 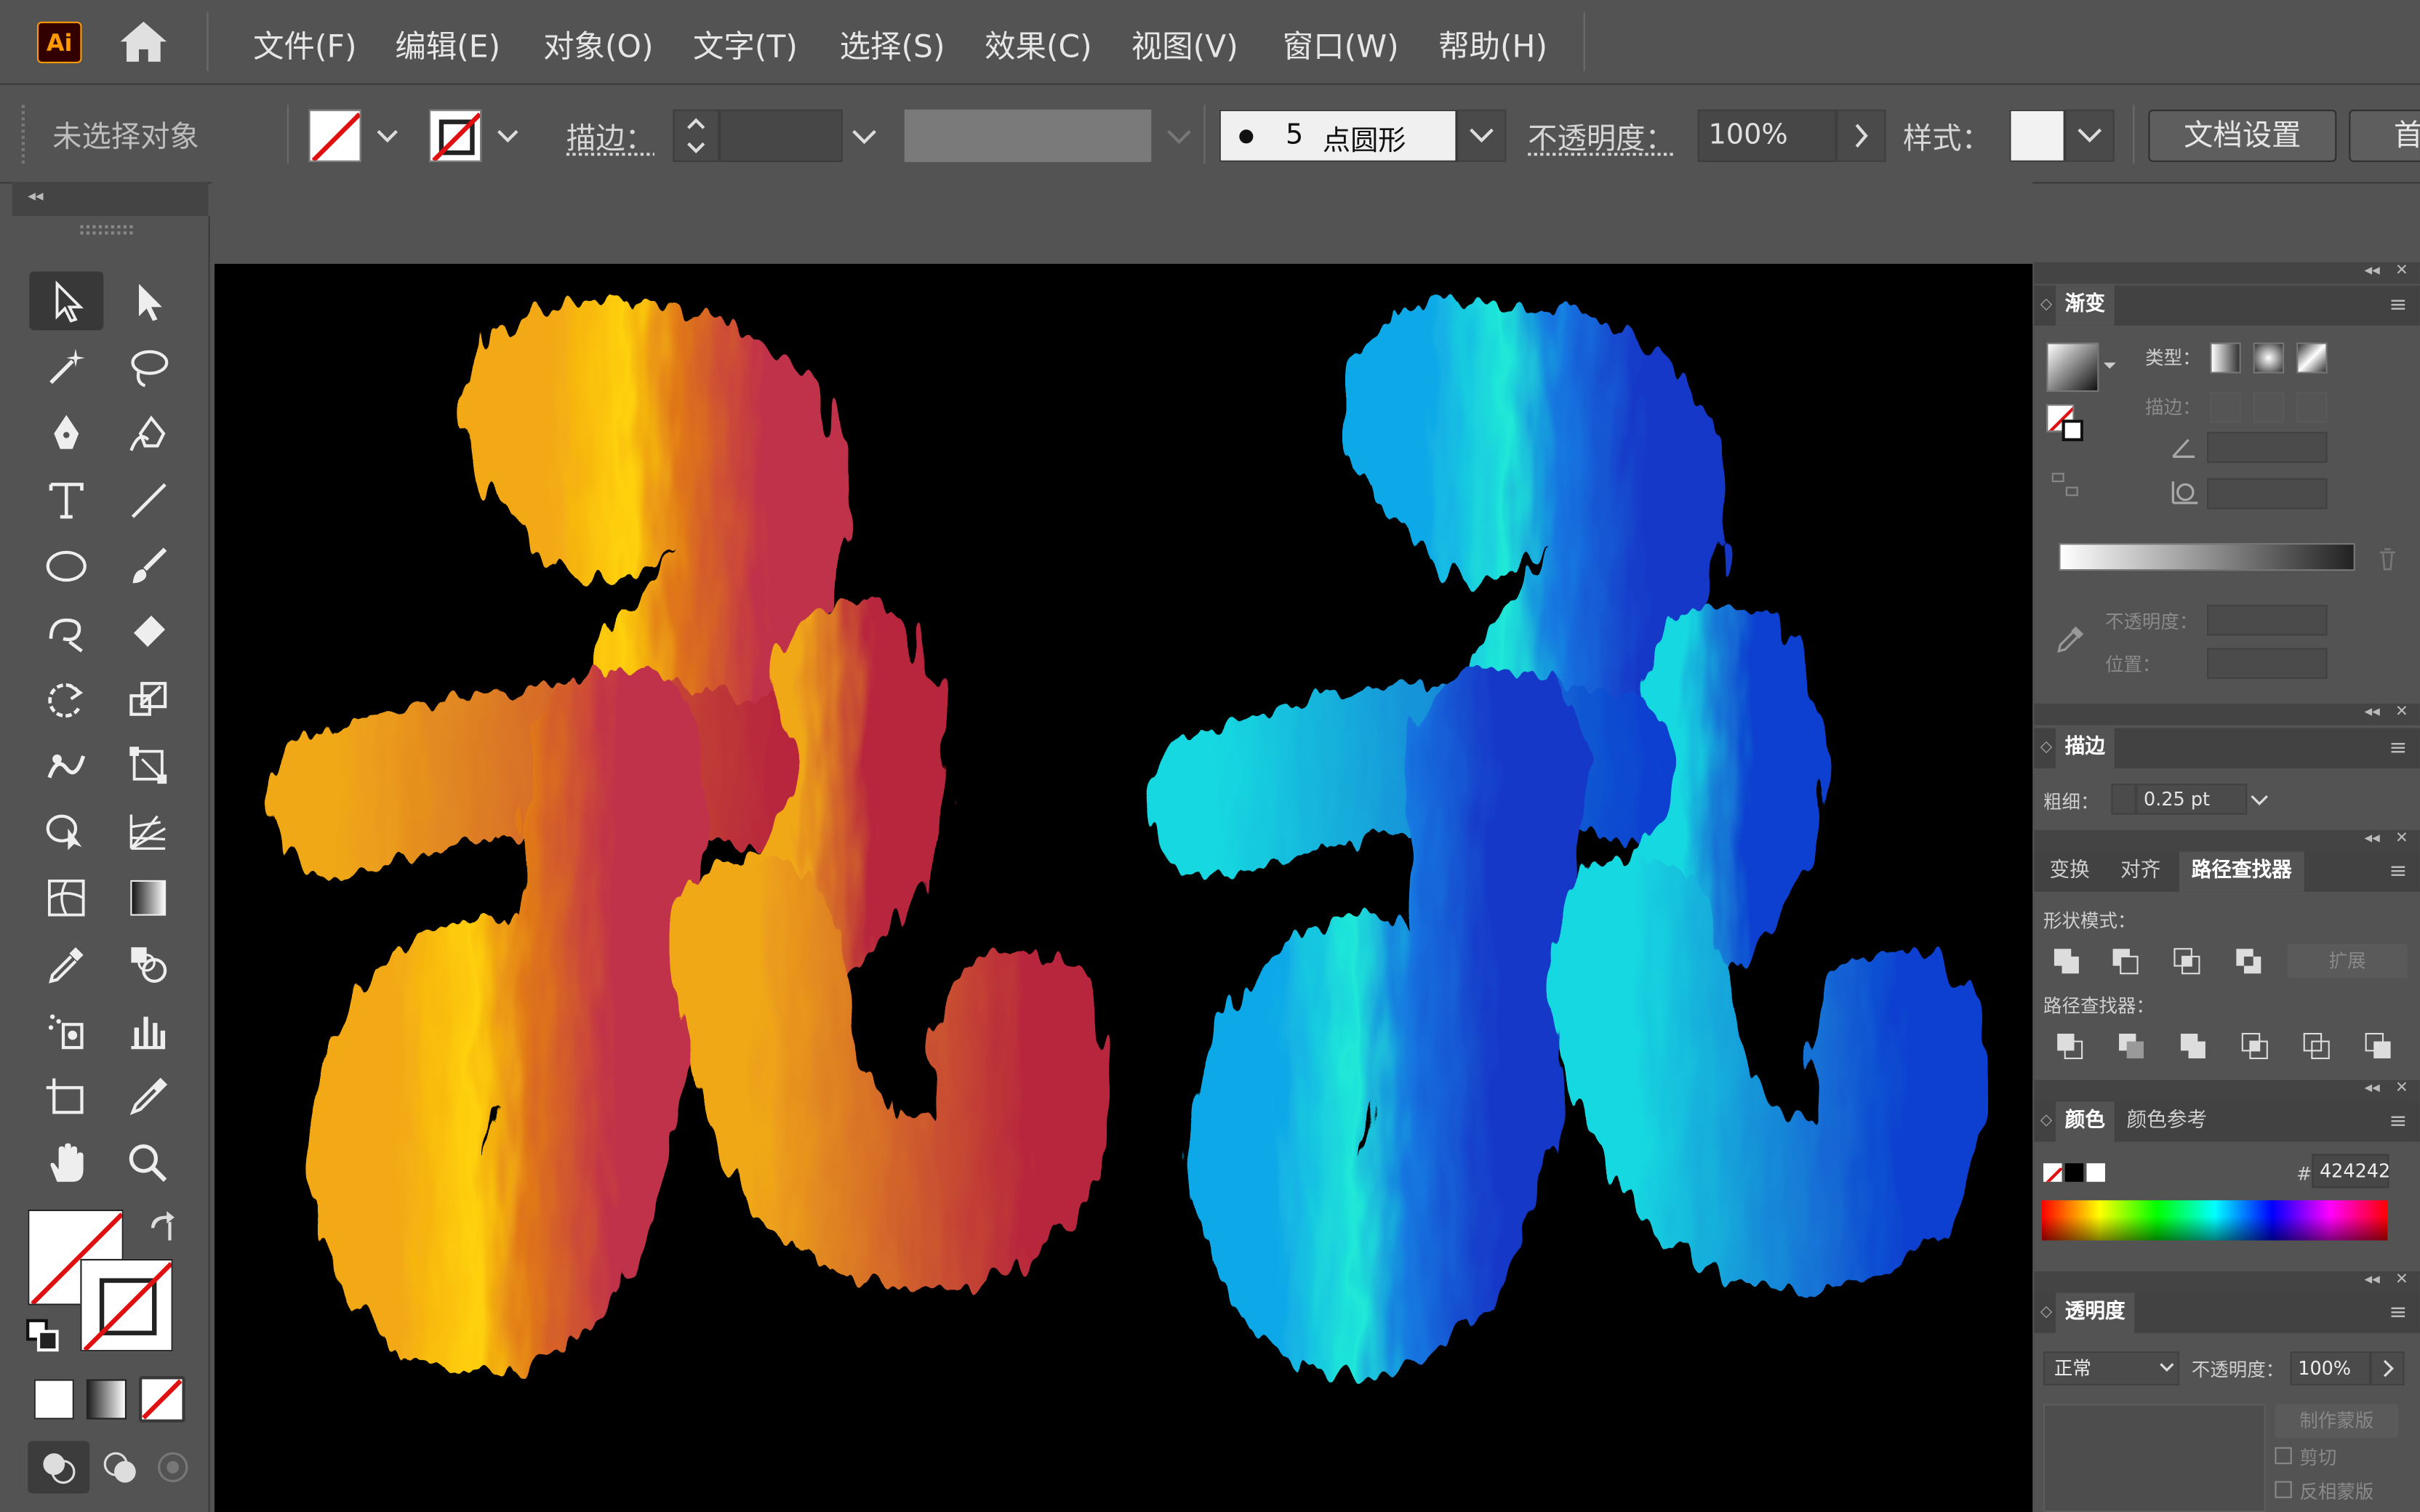 What do you see at coordinates (2267, 447) in the screenshot?
I see `angle-input` at bounding box center [2267, 447].